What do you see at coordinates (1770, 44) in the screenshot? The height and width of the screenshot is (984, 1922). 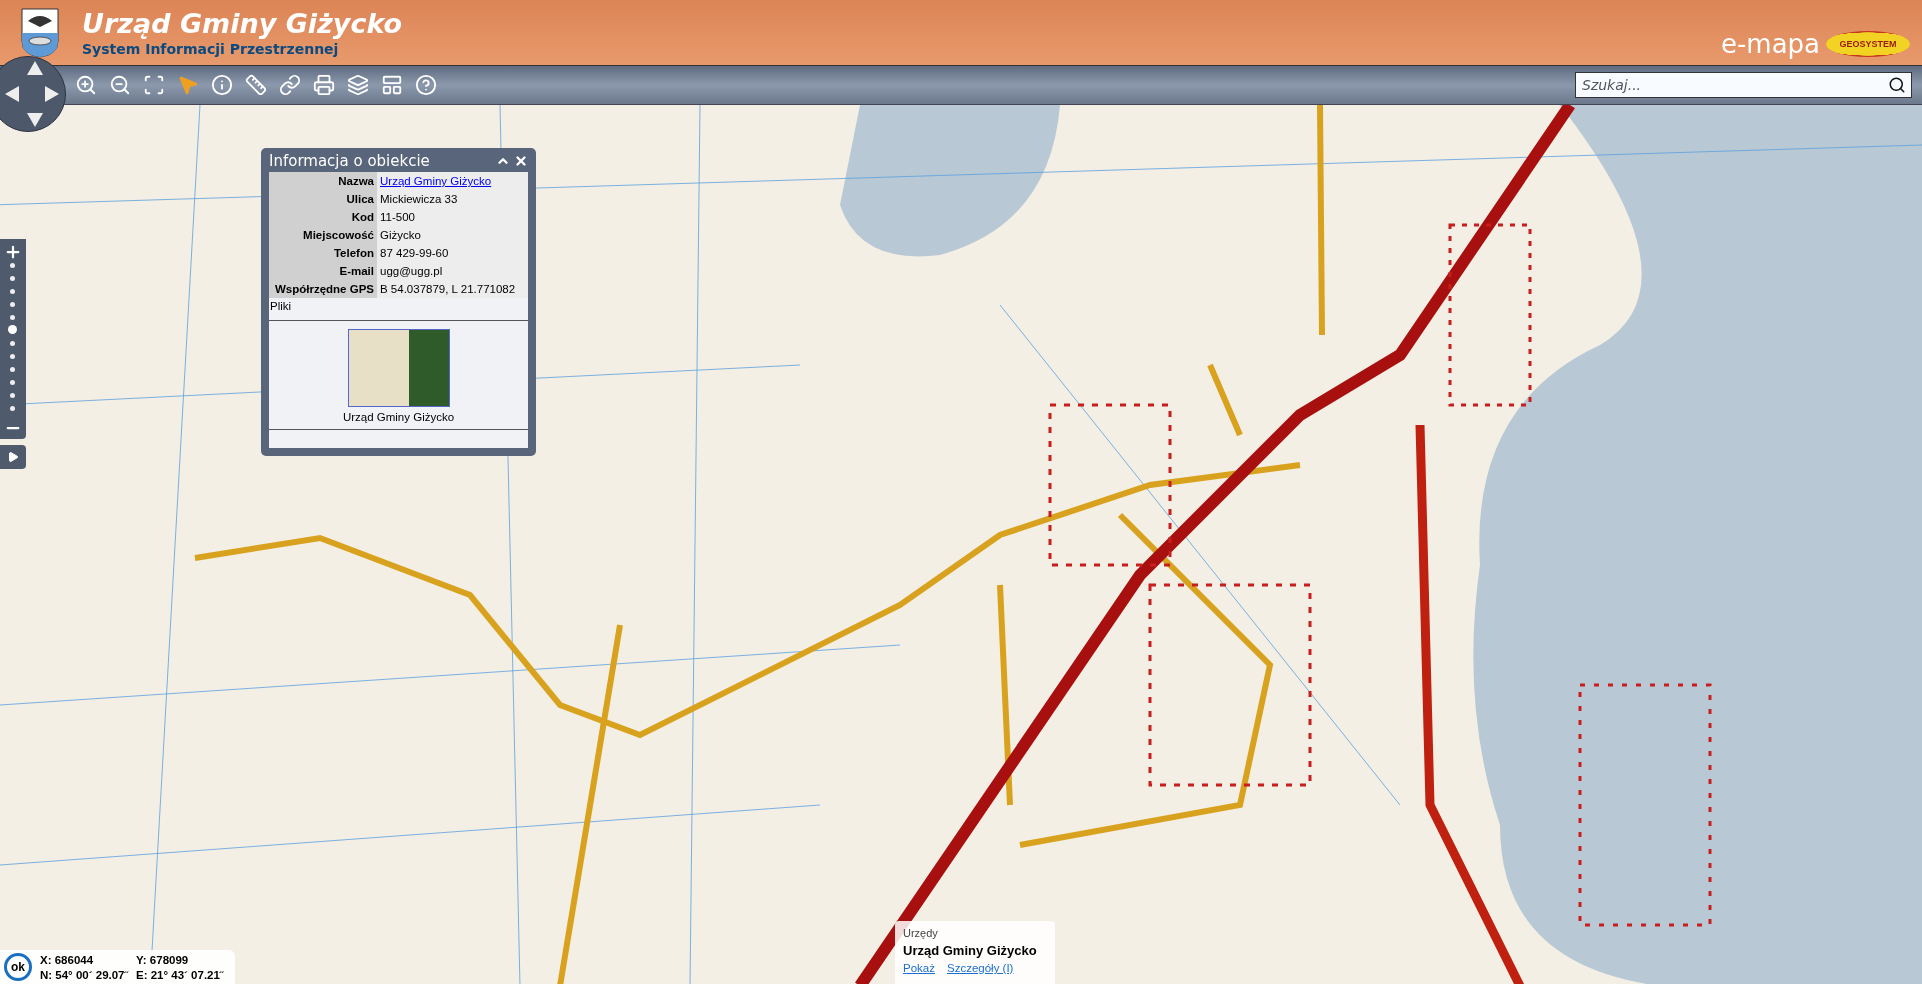 I see `brand-name: e-mapa` at bounding box center [1770, 44].